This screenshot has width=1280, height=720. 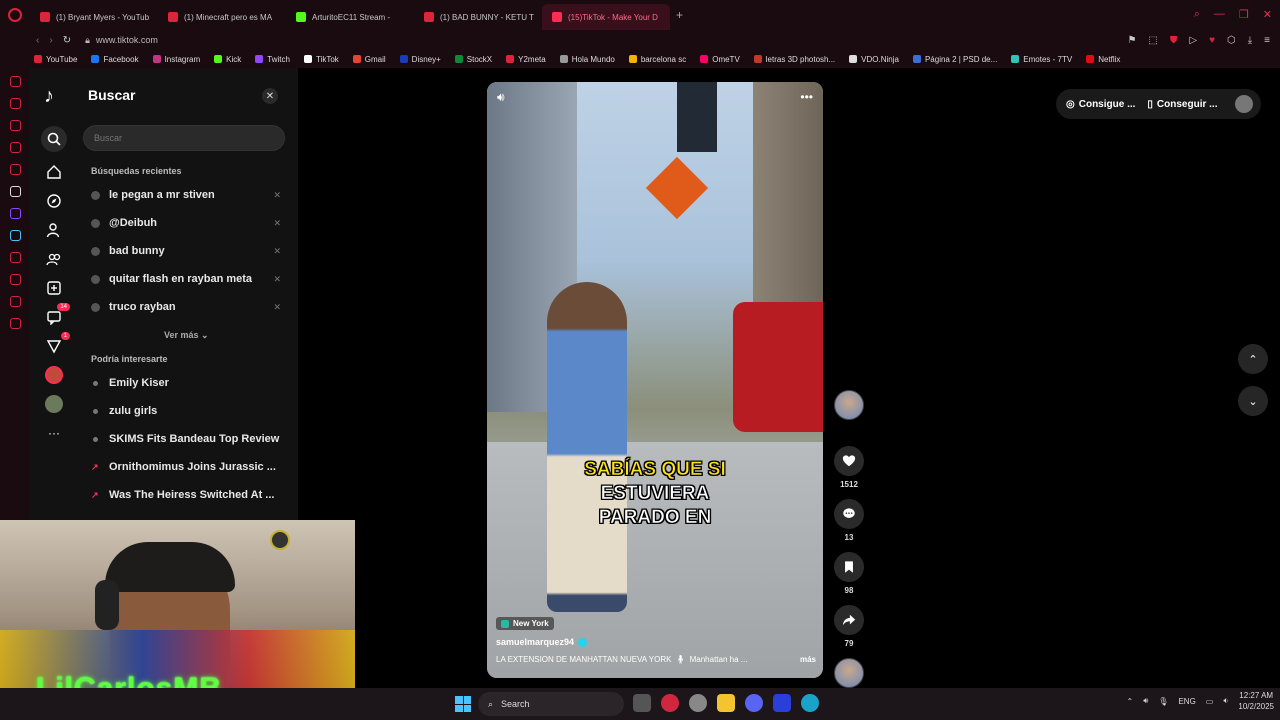 I want to click on like-button, so click(x=849, y=461).